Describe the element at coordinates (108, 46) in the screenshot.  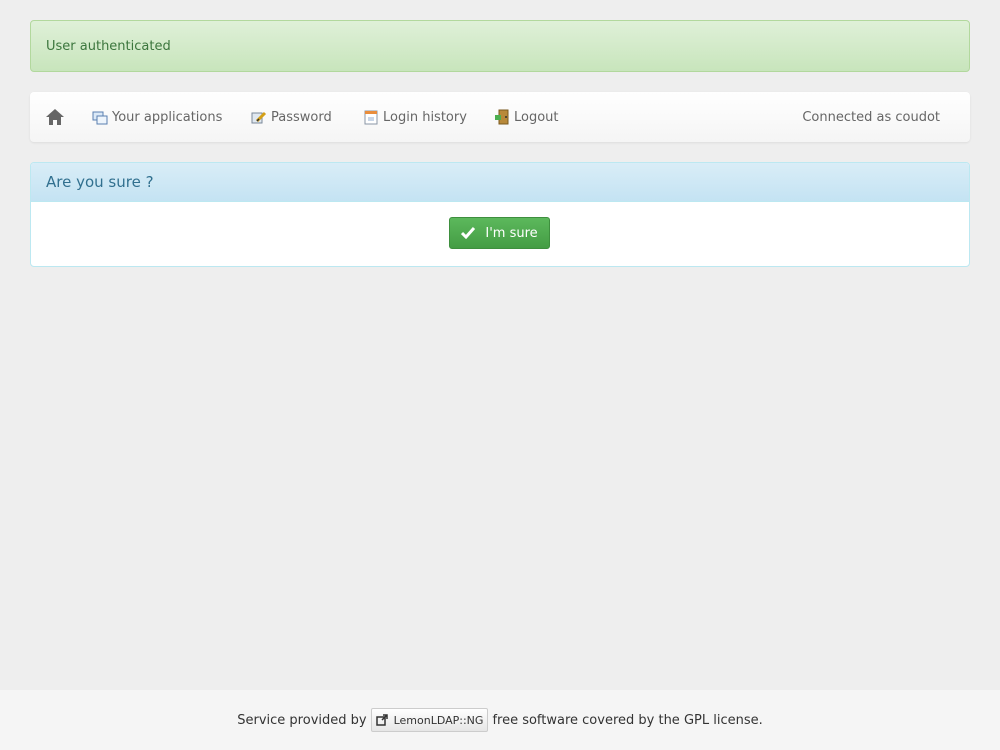
I see `alert-message: User authenticated` at that location.